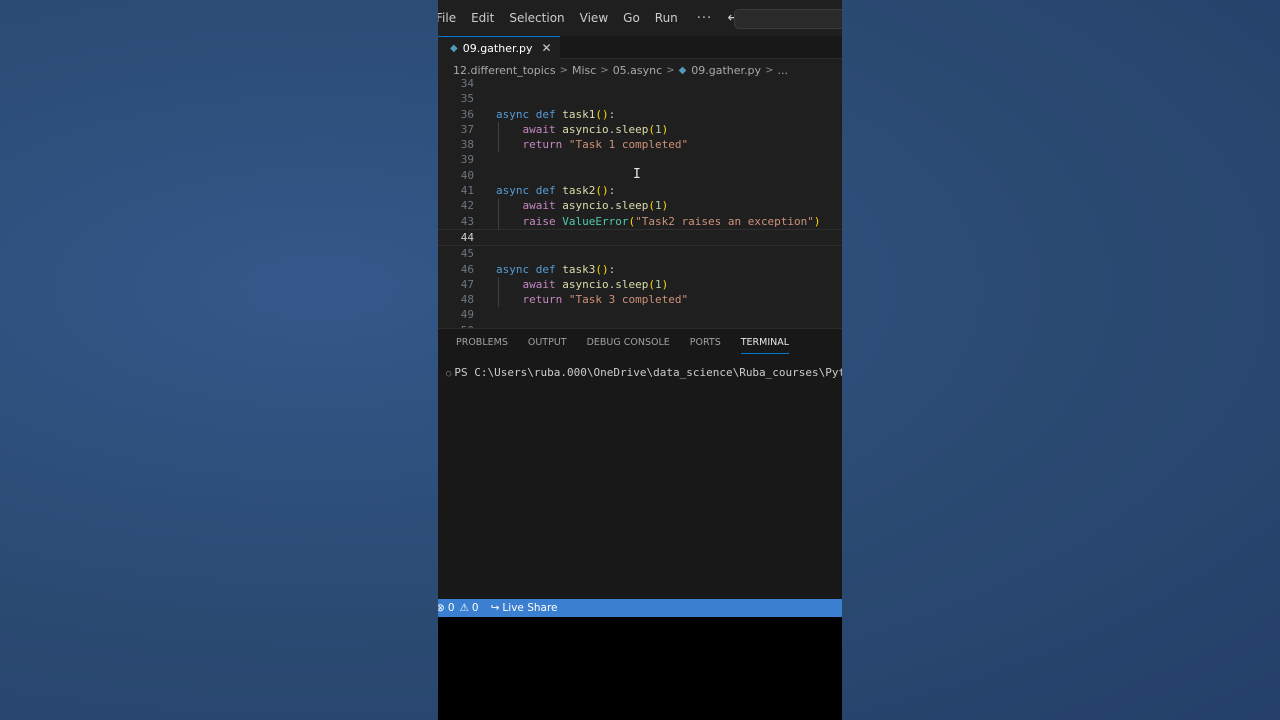  What do you see at coordinates (467, 237) in the screenshot?
I see `line-number: 44` at bounding box center [467, 237].